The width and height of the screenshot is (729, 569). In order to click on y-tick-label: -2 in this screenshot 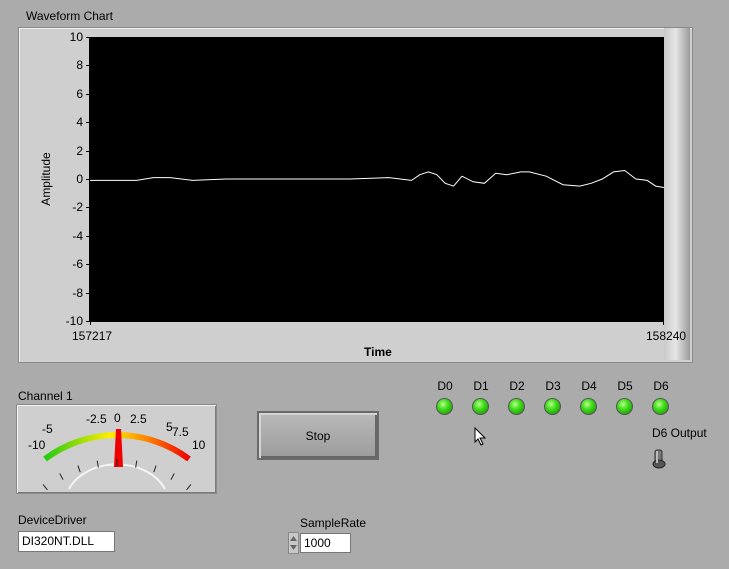, I will do `click(77, 207)`.